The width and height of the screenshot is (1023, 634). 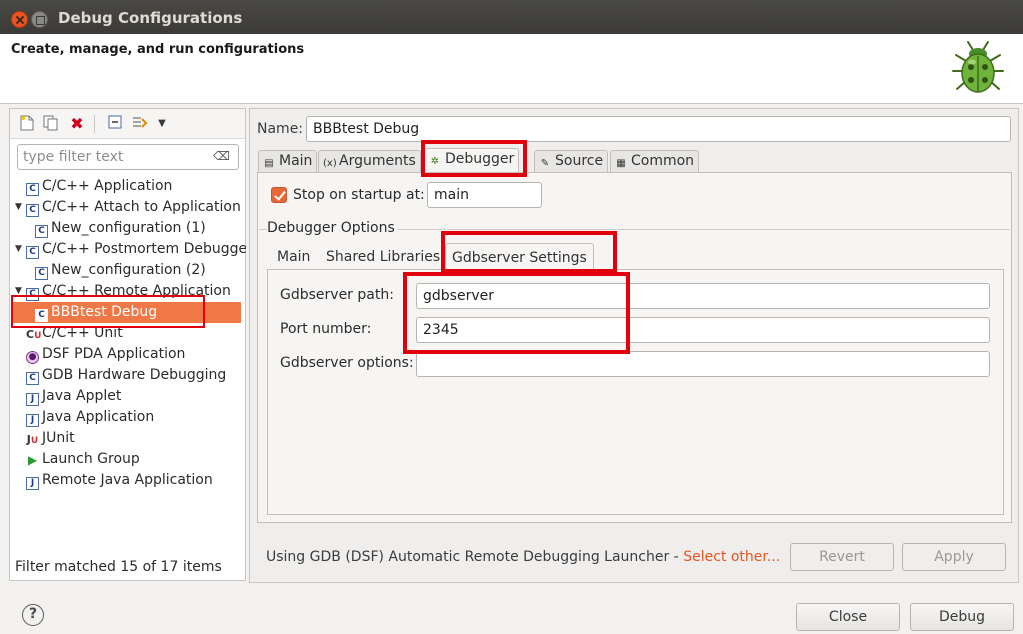 What do you see at coordinates (91, 459) in the screenshot?
I see `tree-item-label: Launch Group` at bounding box center [91, 459].